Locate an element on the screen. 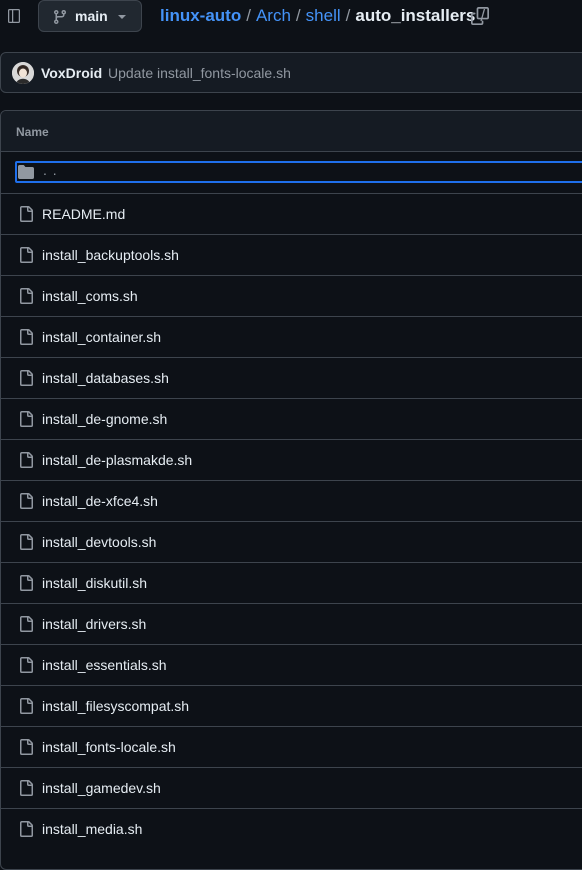  breadcrumb-repo-link: linux-auto is located at coordinates (200, 16).